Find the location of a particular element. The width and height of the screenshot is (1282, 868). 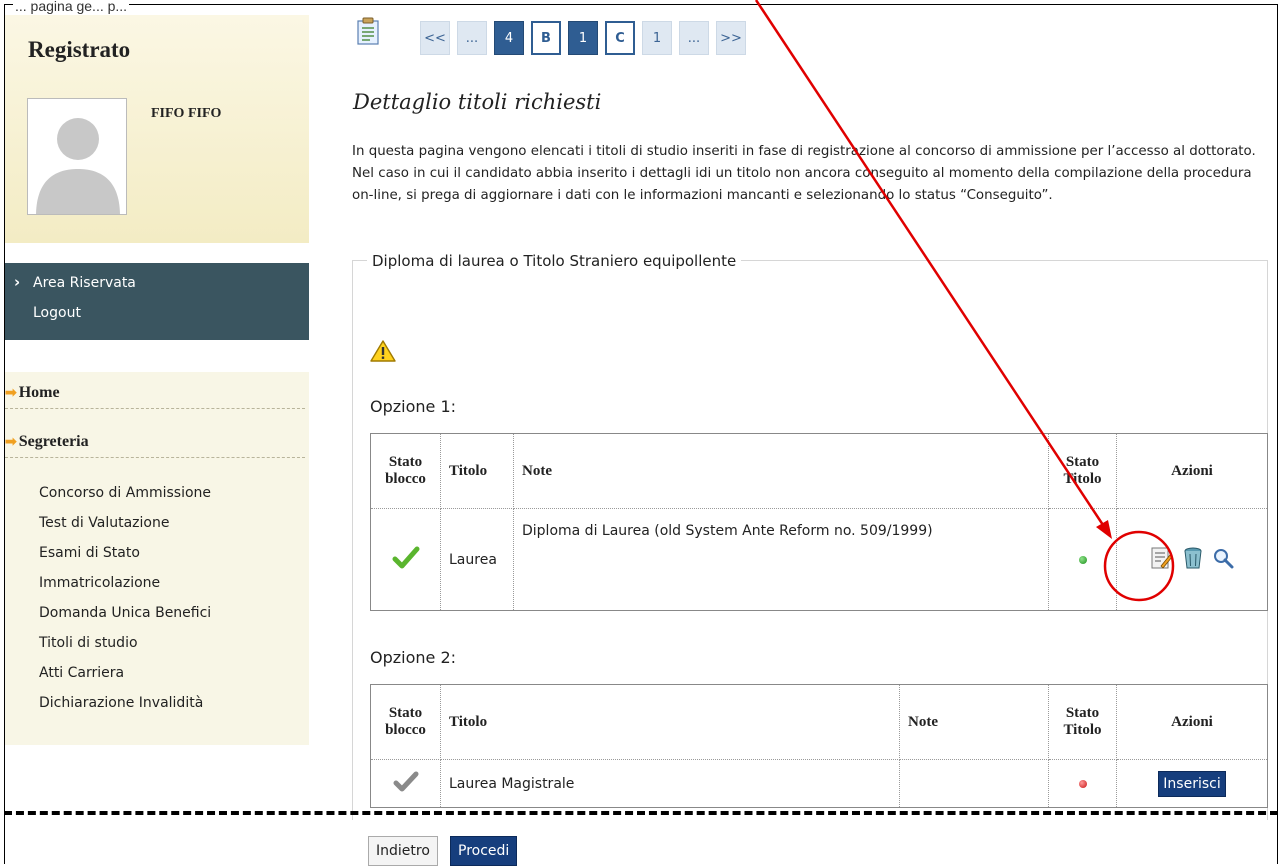

status-check-grey-icon is located at coordinates (405, 783).